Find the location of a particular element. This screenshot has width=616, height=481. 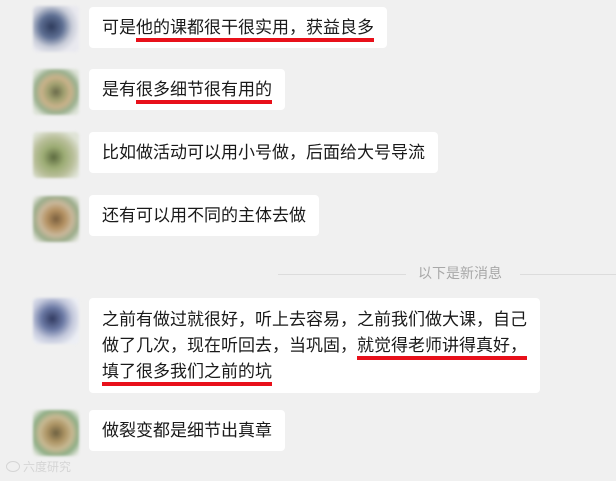

message-line: 做了几次，现在听回去，当巩固，就觉得老师讲得真好， is located at coordinates (314, 346).